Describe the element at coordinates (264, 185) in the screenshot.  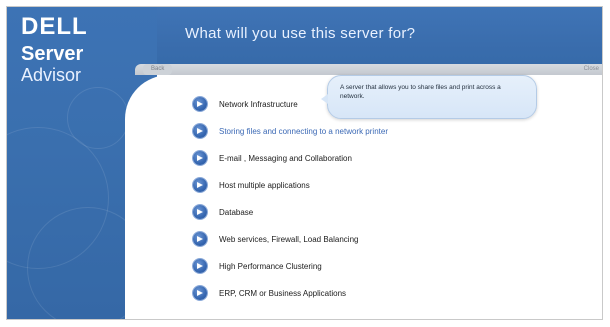
I see `option-label: Host multiple applications` at that location.